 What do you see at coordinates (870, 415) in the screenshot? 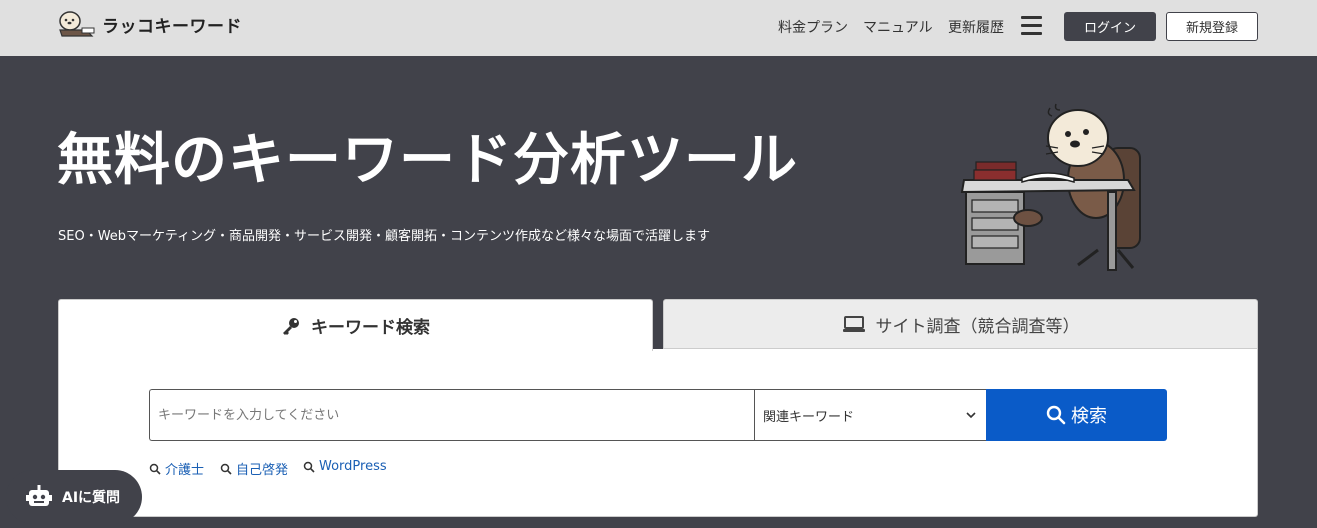
I see `search-type-select: 関連キーワード` at bounding box center [870, 415].